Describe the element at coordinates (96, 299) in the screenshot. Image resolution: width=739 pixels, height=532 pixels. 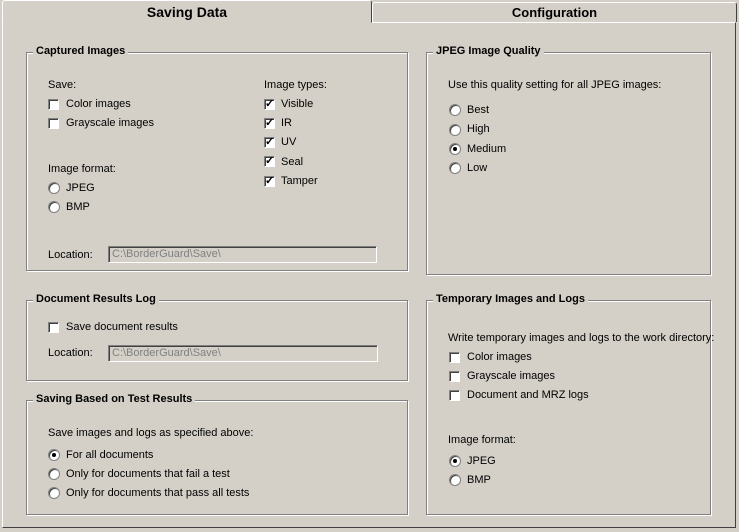
I see `group-title: Document Results Log` at that location.